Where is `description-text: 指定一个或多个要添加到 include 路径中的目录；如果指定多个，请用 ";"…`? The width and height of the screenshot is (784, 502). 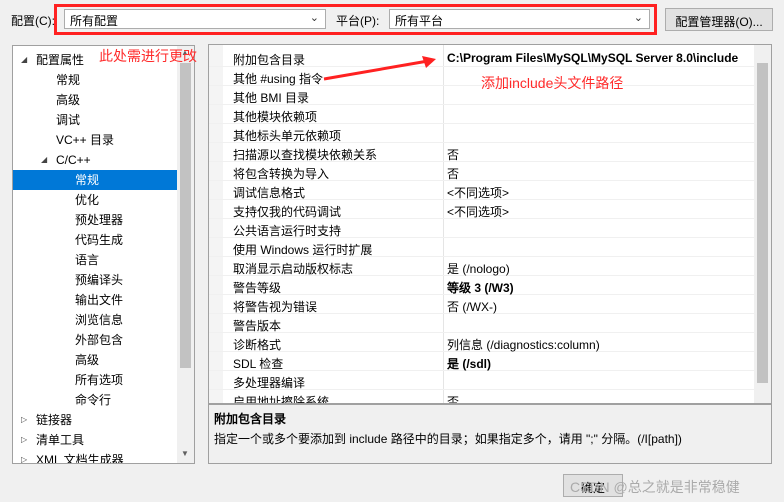 description-text: 指定一个或多个要添加到 include 路径中的目录；如果指定多个，请用 ";"… is located at coordinates (448, 439).